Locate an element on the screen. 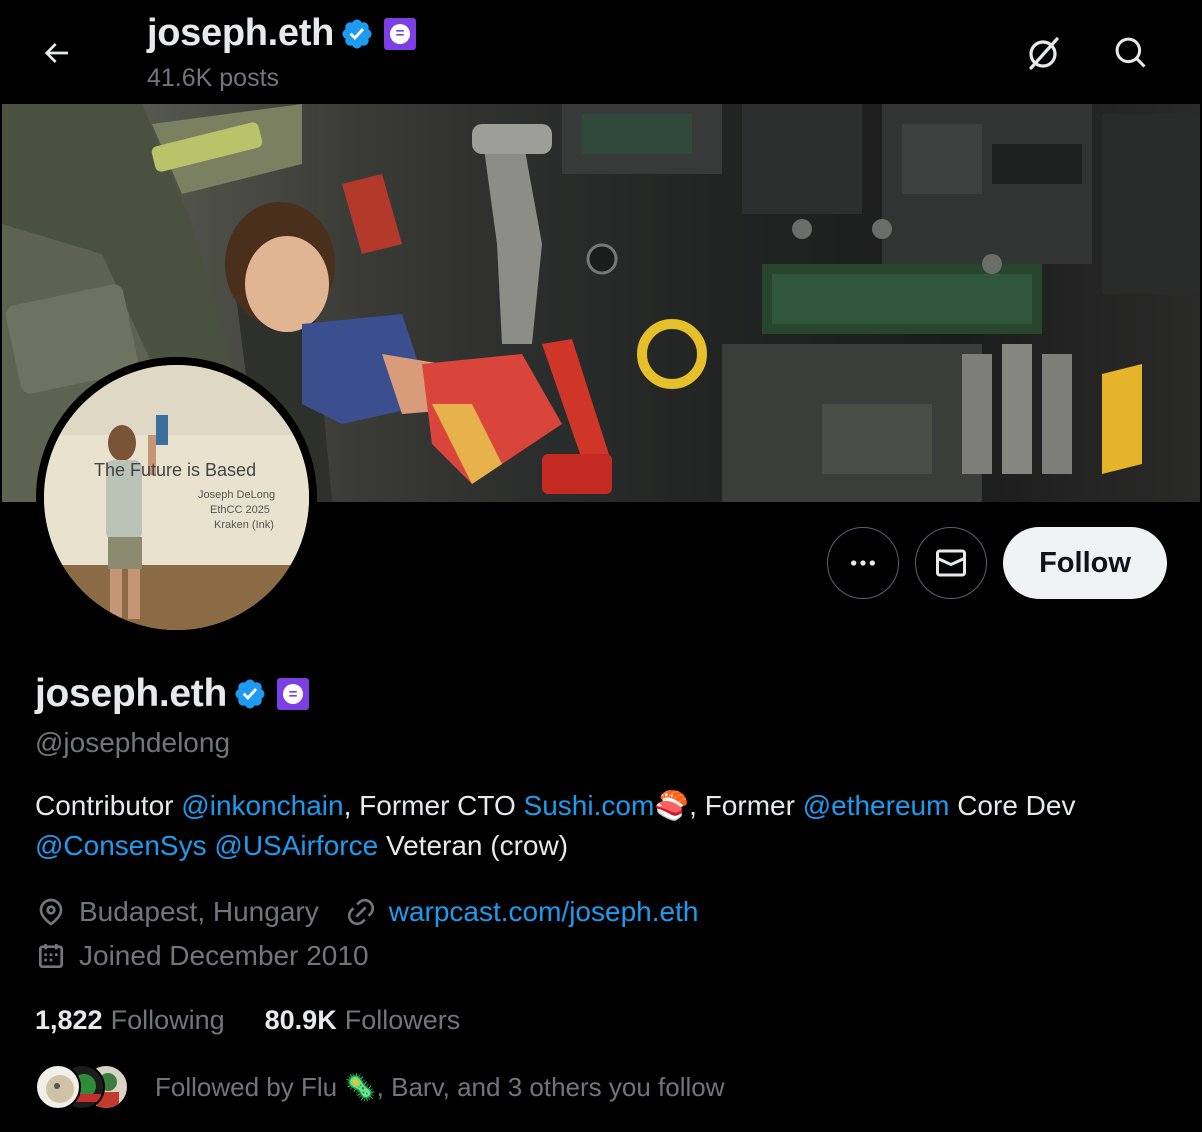 This screenshot has width=1202, height=1132. top-bar: joseph.eth = 41.6K posts is located at coordinates (601, 52).